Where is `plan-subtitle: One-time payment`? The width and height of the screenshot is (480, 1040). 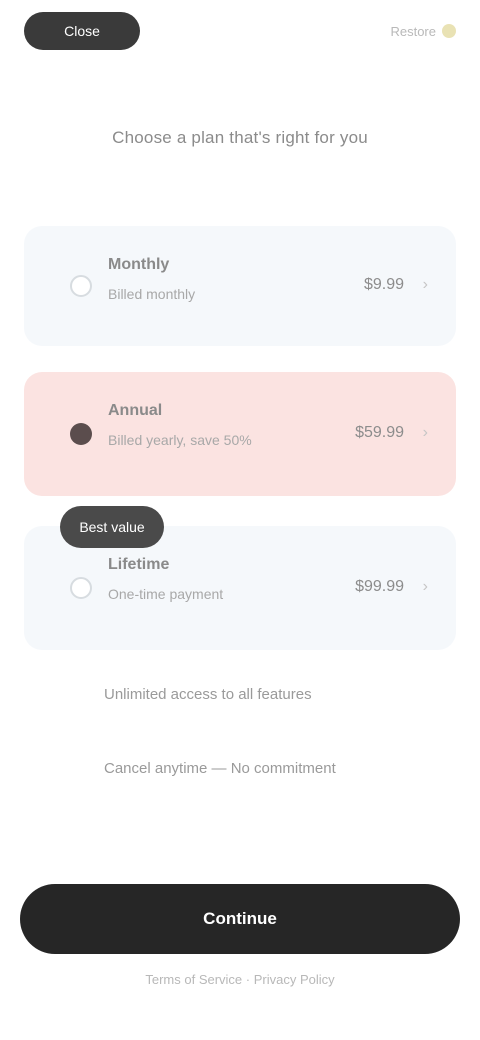
plan-subtitle: One-time payment is located at coordinates (166, 594).